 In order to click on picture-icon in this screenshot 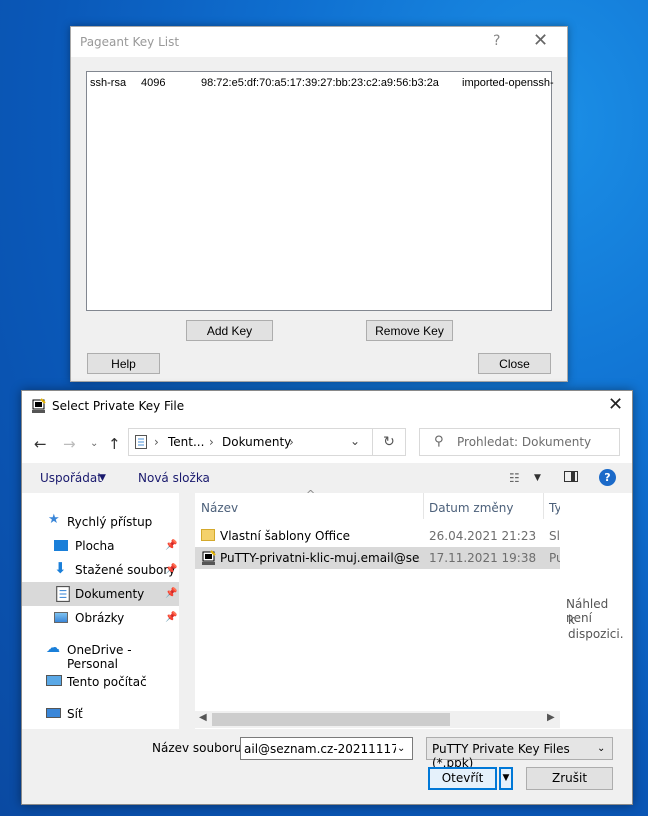, I will do `click(61, 617)`.